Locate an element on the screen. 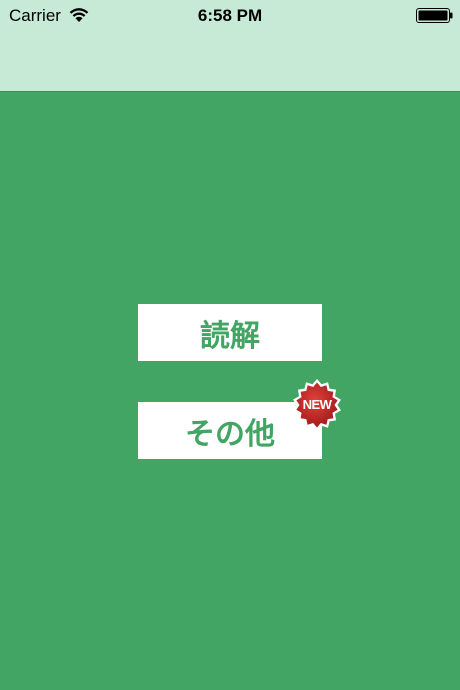 The image size is (460, 690). new-badge-label: NEW is located at coordinates (317, 404).